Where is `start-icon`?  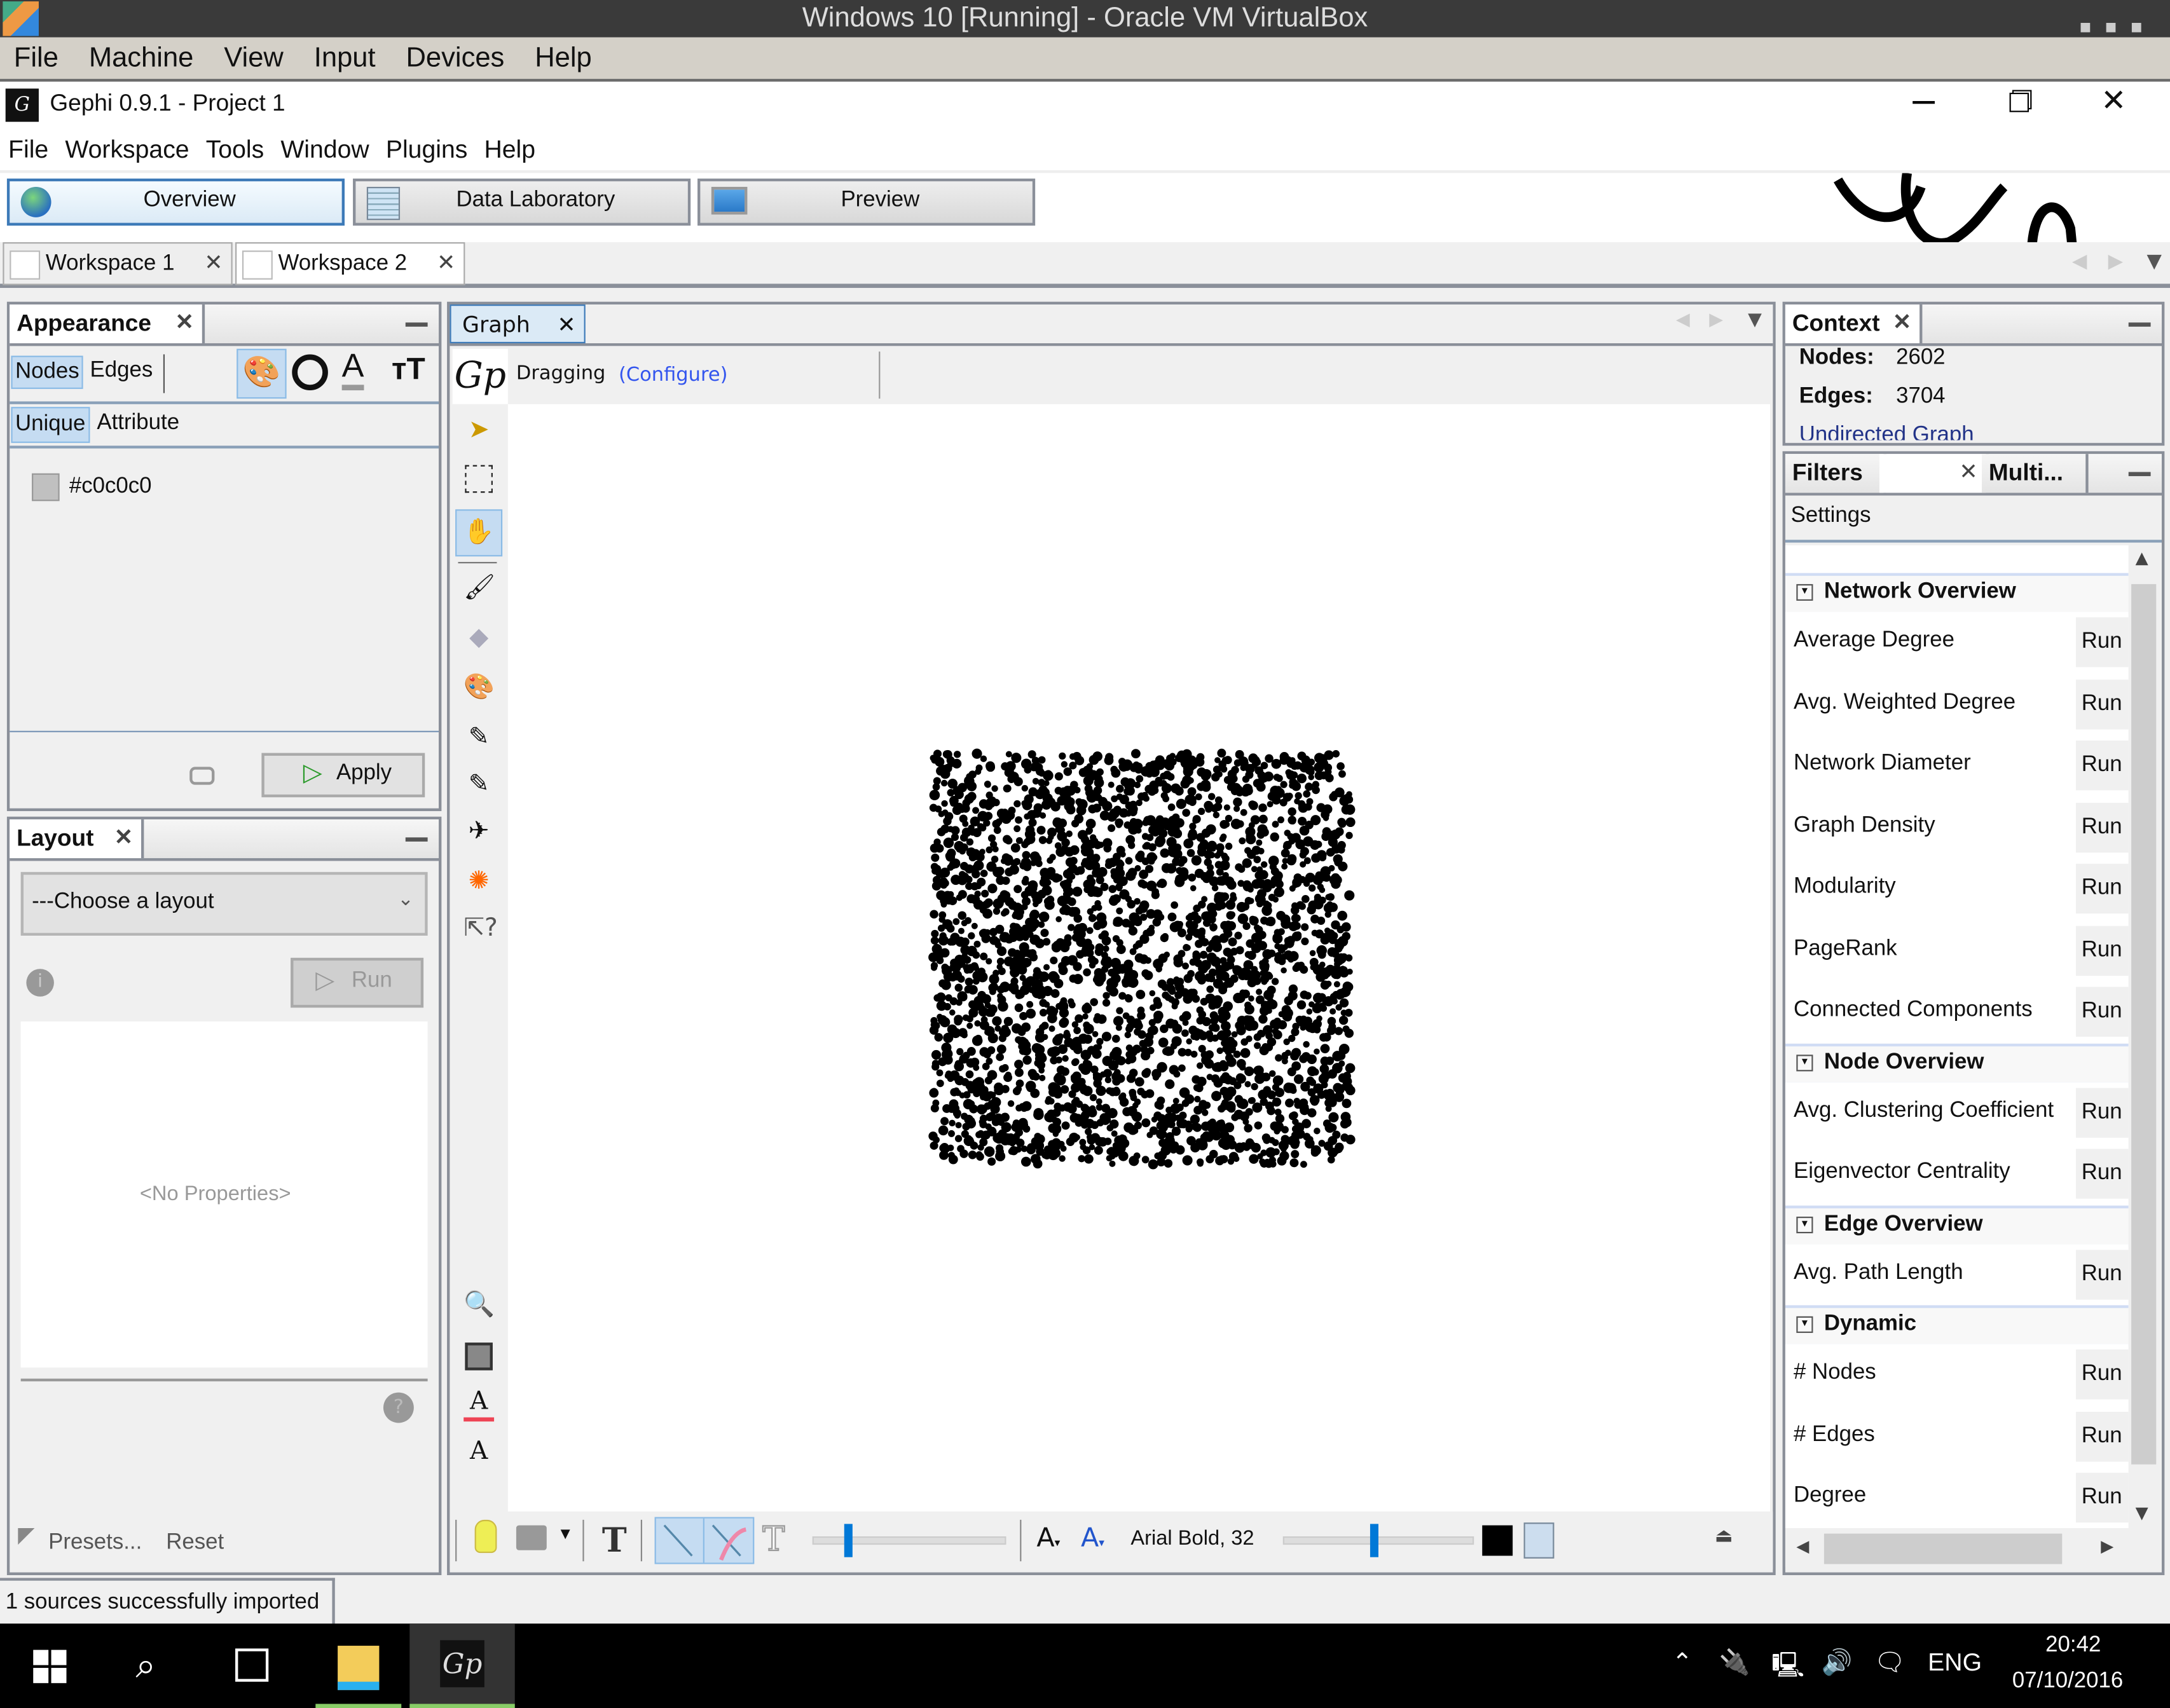
start-icon is located at coordinates (50, 1666).